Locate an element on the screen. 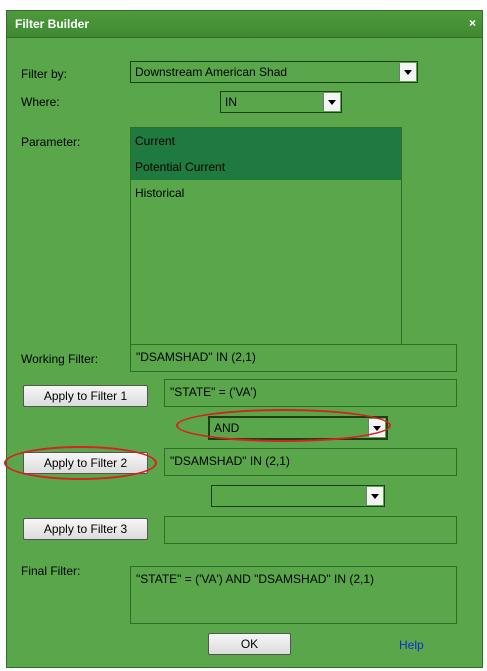  final-filter-value: "STATE" = ('VA') AND "DSAMSHAD" IN (2,1) is located at coordinates (255, 579).